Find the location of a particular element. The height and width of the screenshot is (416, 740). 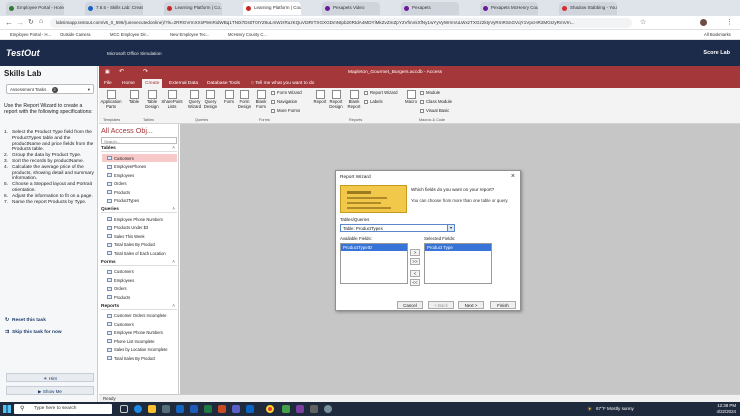

settings-icon is located at coordinates (328, 409).